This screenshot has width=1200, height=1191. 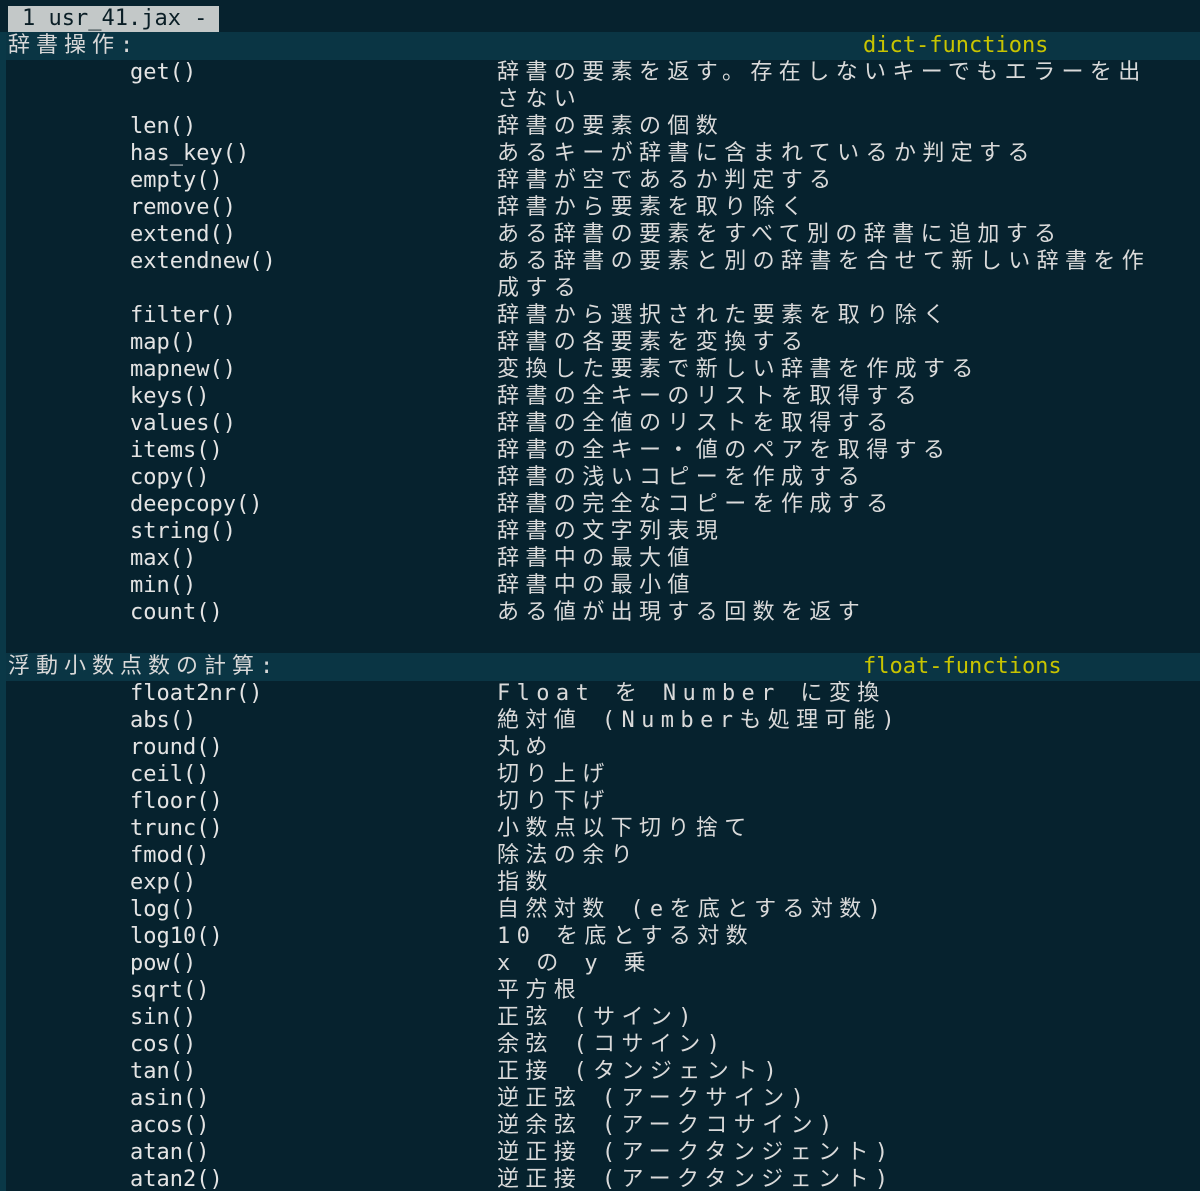 What do you see at coordinates (575, 963) in the screenshot?
I see `function-description: x の y 乗` at bounding box center [575, 963].